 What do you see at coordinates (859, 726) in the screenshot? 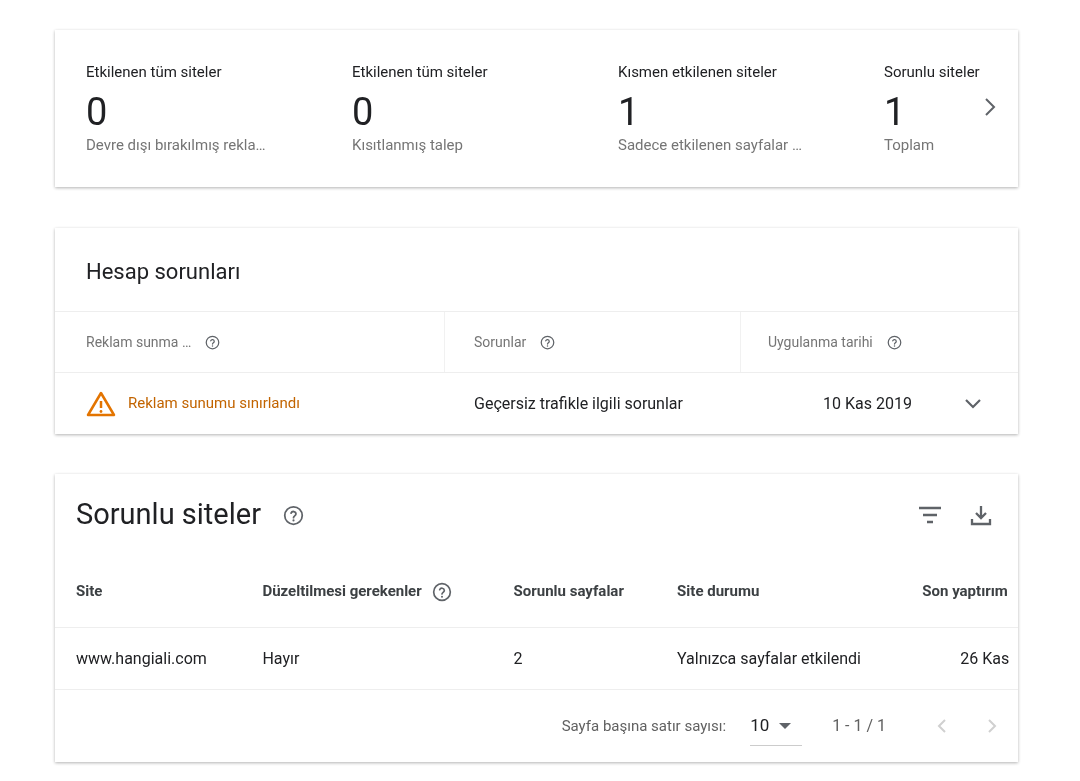
I see `page-range: 1 - 1 / 1` at bounding box center [859, 726].